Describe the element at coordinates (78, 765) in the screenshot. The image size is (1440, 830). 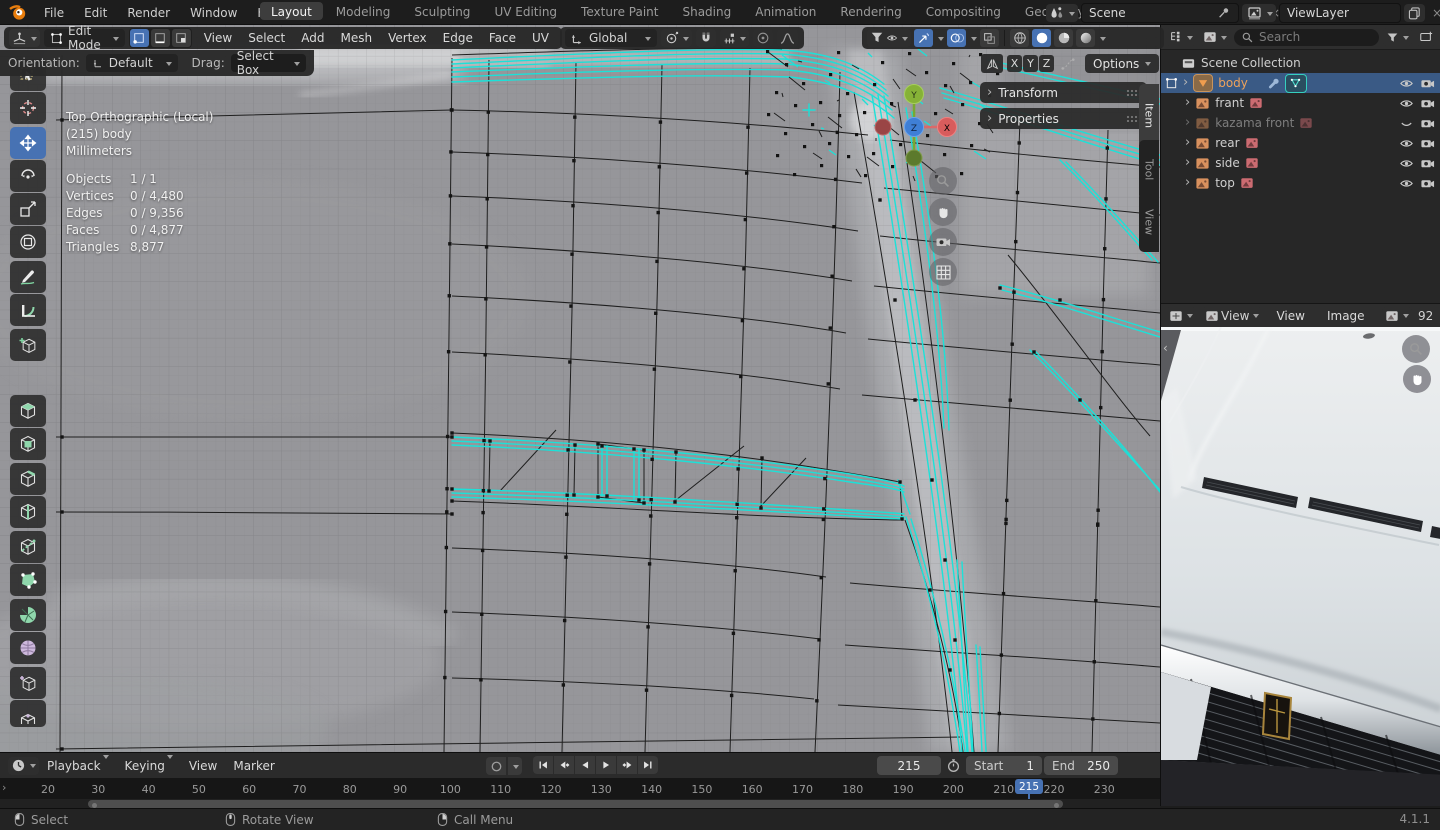
I see `timeline-menu-playback: Playback` at that location.